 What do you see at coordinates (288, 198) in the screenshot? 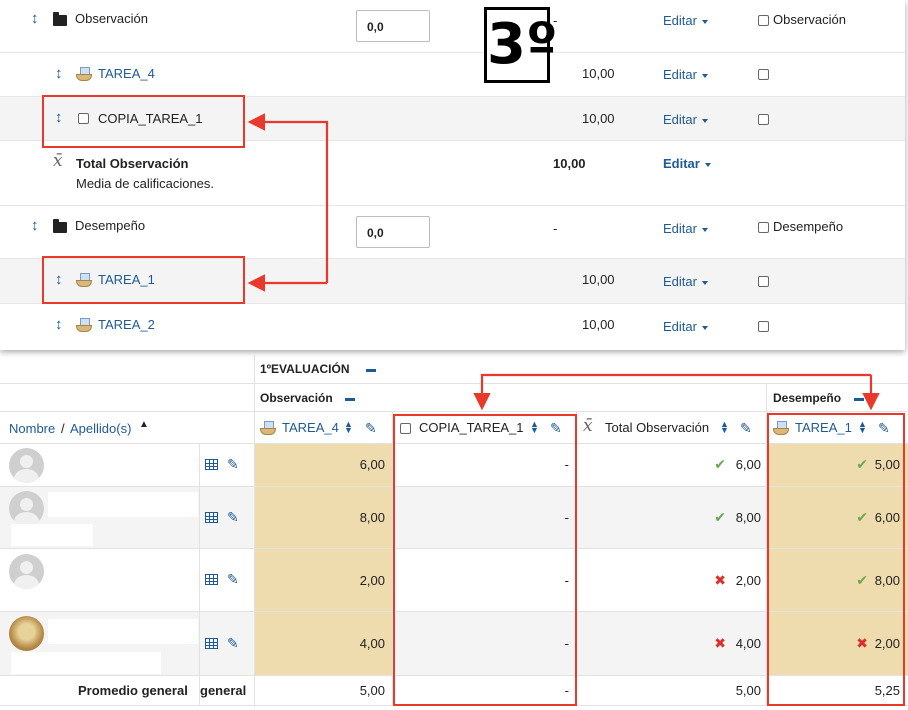
I see `arrow-top-connector` at bounding box center [288, 198].